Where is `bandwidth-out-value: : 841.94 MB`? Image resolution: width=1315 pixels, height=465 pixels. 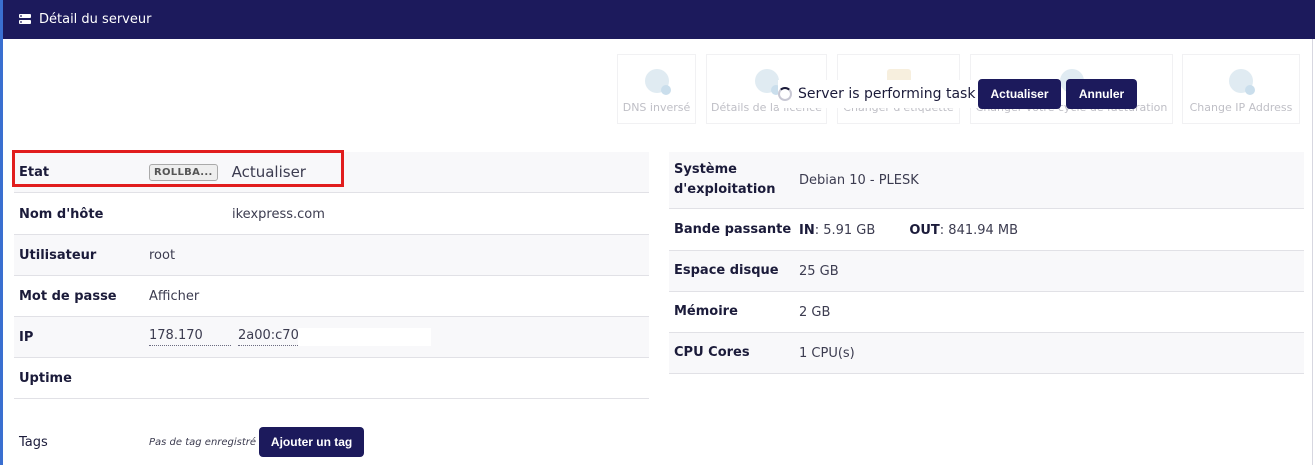
bandwidth-out-value: : 841.94 MB is located at coordinates (979, 230).